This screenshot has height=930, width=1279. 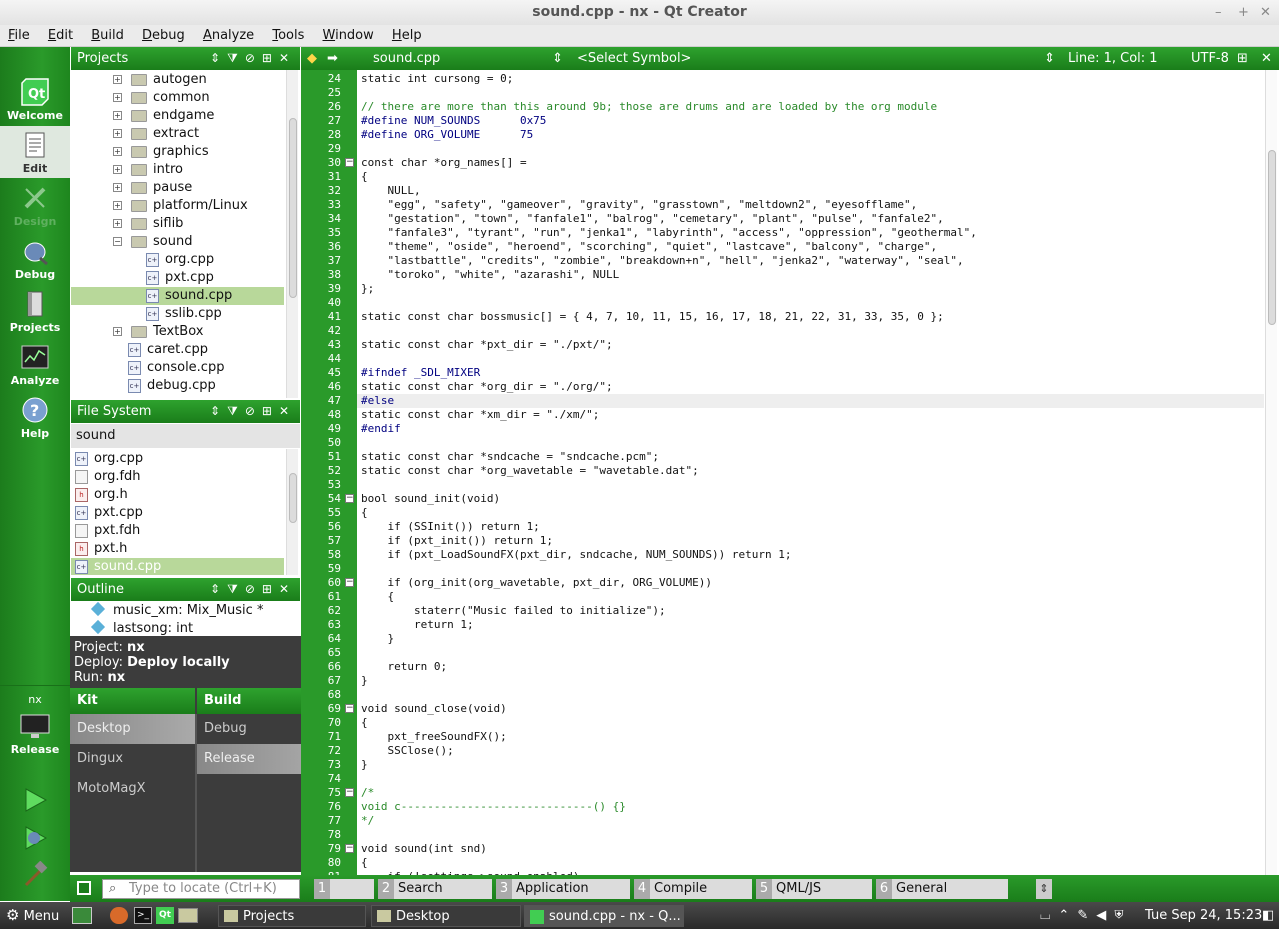 What do you see at coordinates (84, 888) in the screenshot?
I see `toggle-sidebar-icon` at bounding box center [84, 888].